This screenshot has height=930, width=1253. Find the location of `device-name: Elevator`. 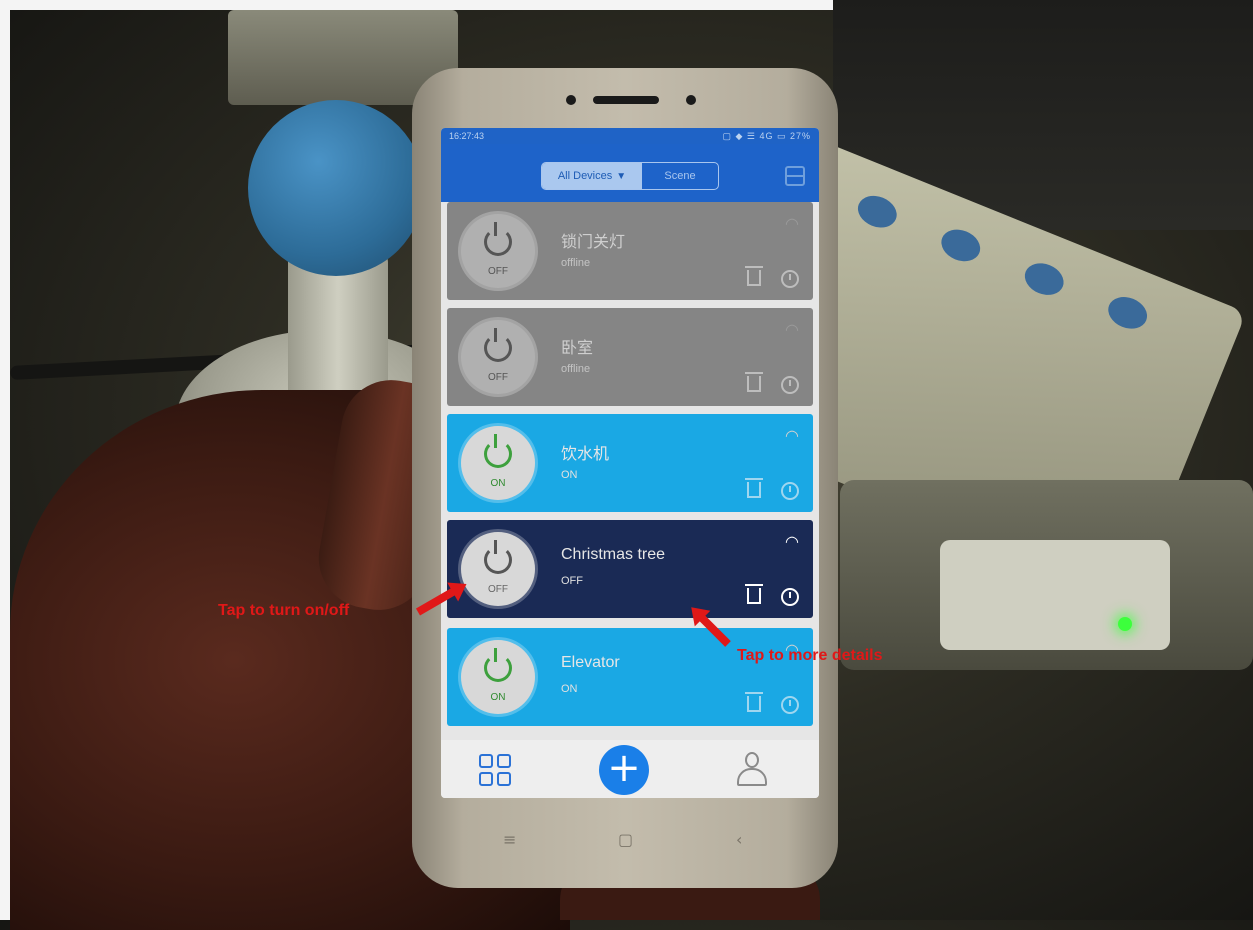

device-name: Elevator is located at coordinates (590, 662).